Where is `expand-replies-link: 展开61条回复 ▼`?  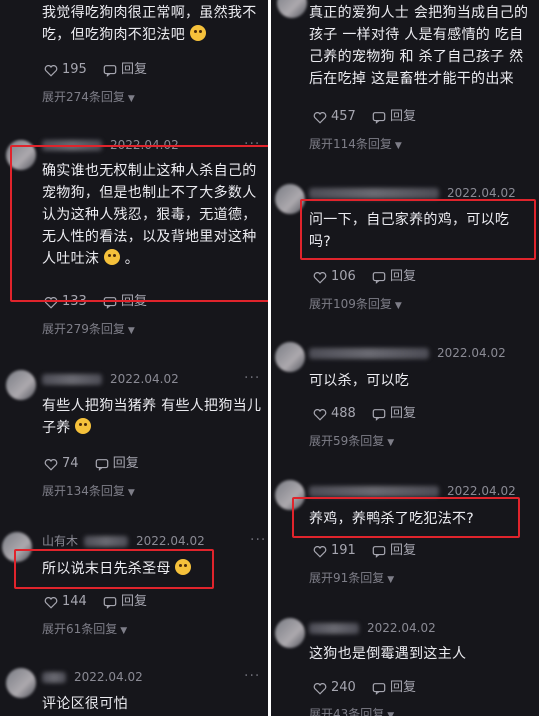 expand-replies-link: 展开61条回复 ▼ is located at coordinates (84, 629).